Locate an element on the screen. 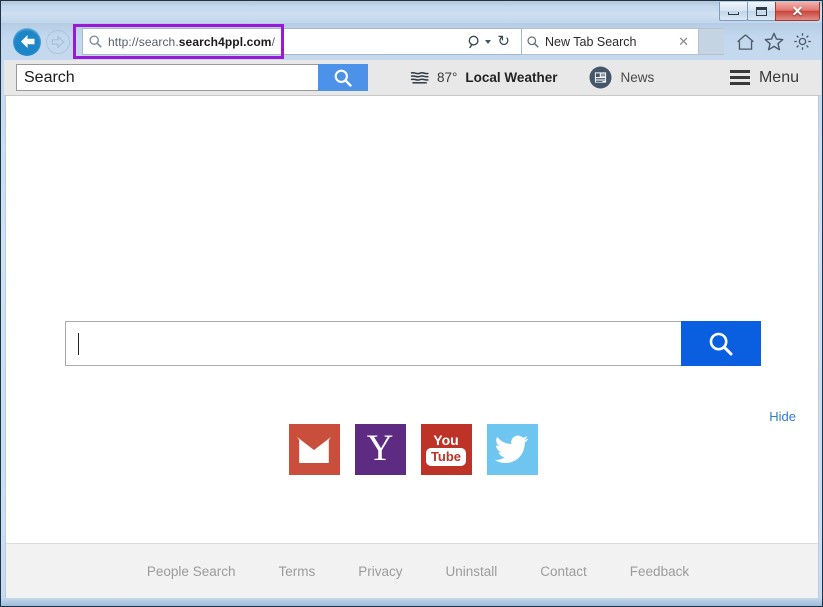  address-search-icon is located at coordinates (95, 41).